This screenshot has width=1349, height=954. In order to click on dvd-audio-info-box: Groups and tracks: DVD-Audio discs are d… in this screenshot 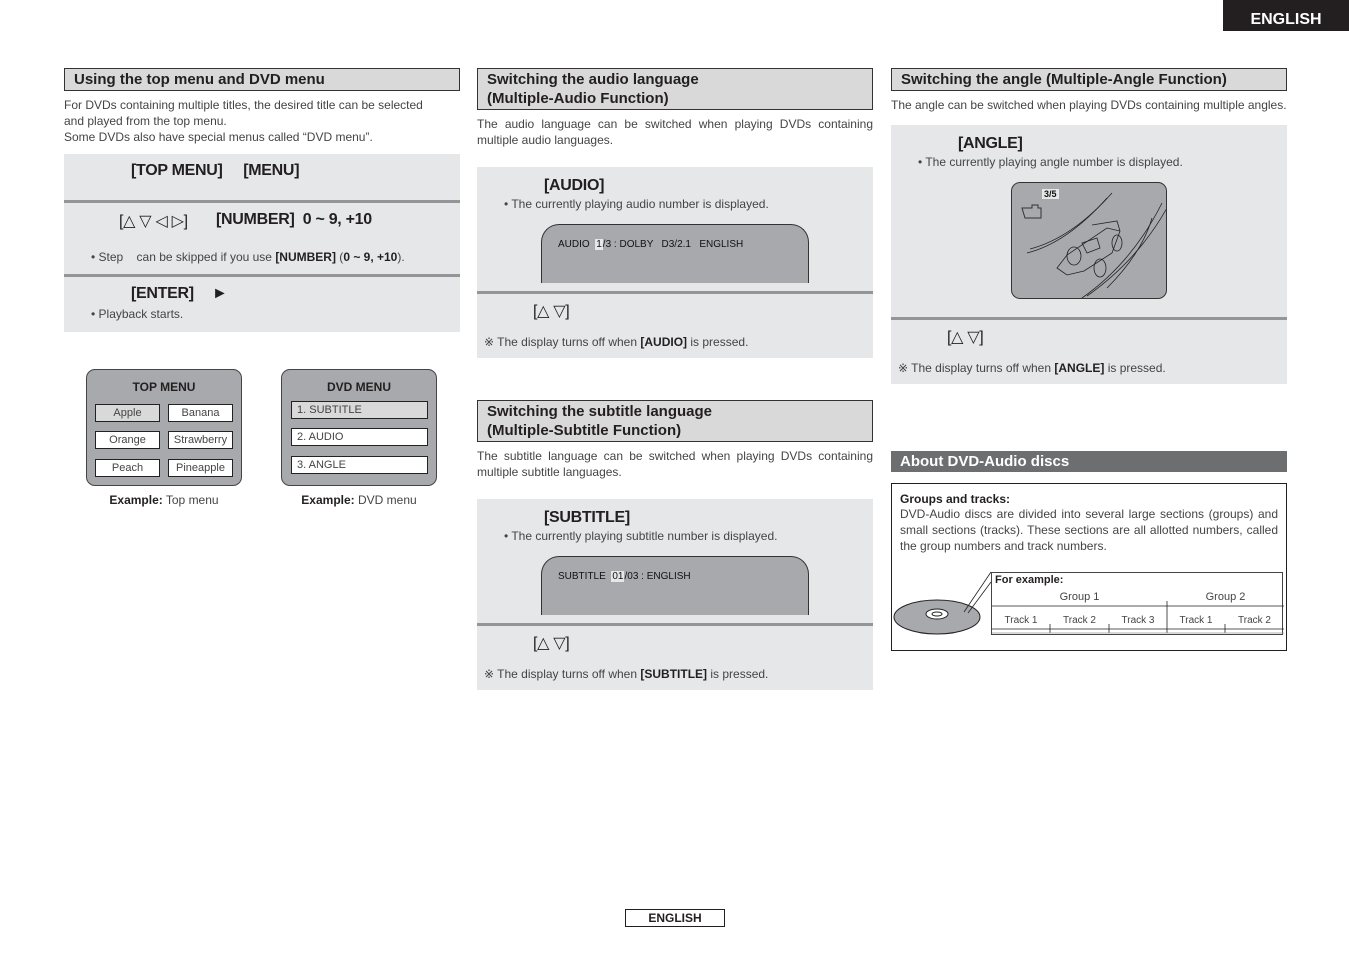, I will do `click(1089, 567)`.